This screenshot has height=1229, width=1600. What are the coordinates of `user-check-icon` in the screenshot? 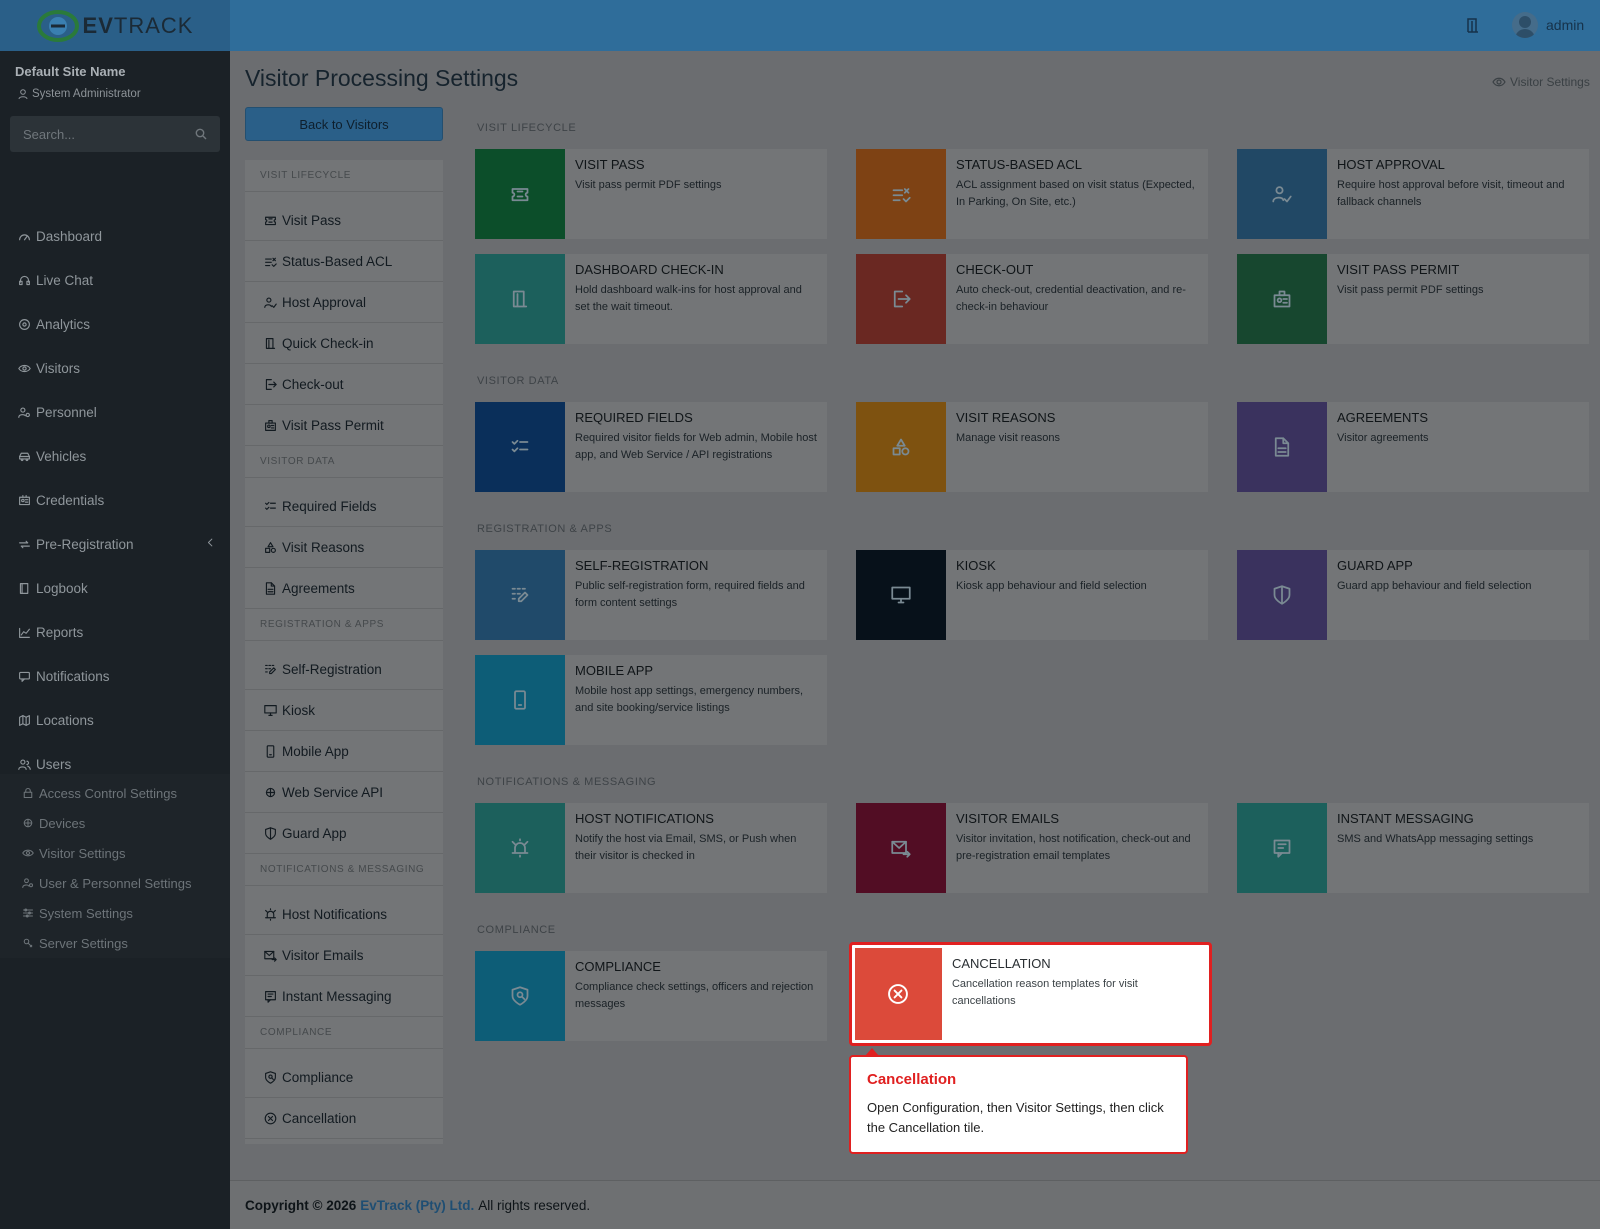 It's located at (270, 302).